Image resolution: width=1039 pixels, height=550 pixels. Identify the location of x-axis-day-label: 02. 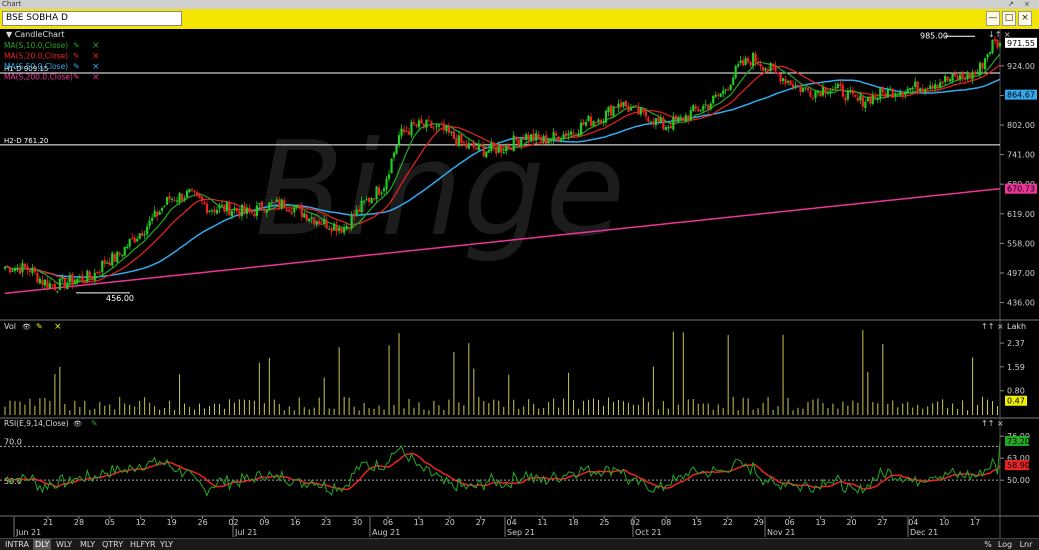
(635, 522).